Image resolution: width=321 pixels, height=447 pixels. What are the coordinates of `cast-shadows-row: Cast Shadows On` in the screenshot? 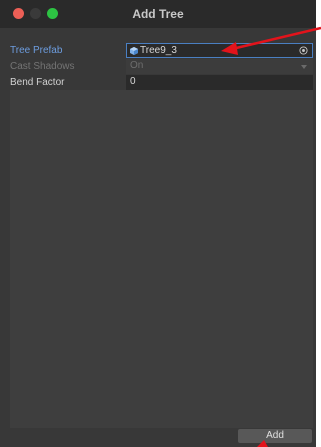 It's located at (161, 67).